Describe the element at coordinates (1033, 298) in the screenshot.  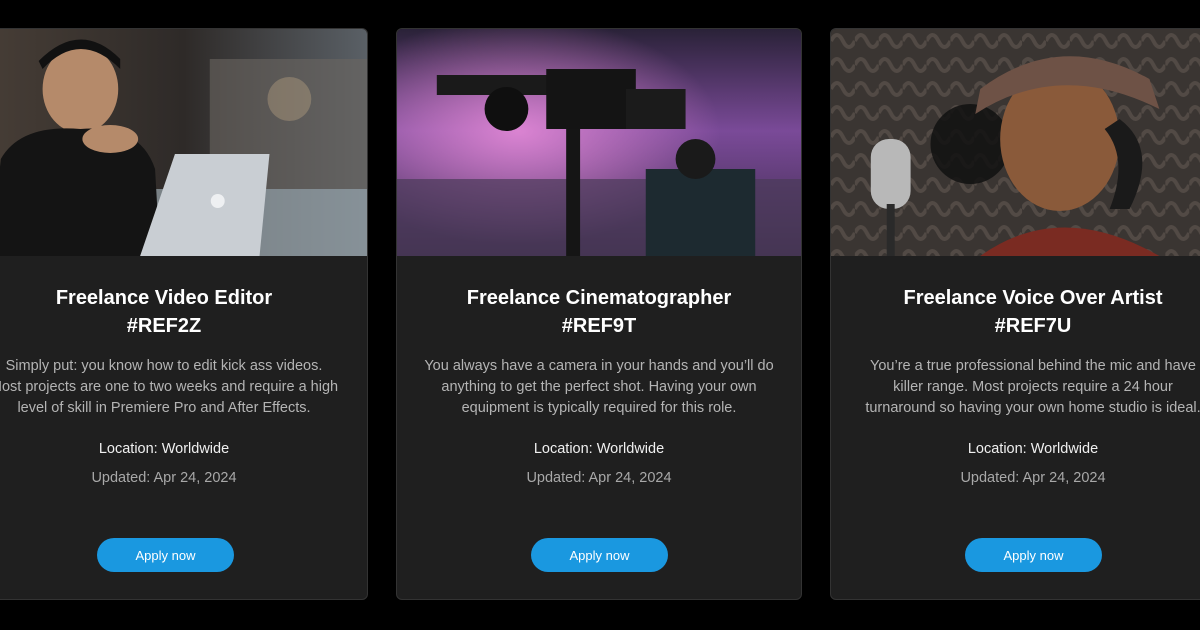
I see `job-title: Freelance Voice Over Artist` at that location.